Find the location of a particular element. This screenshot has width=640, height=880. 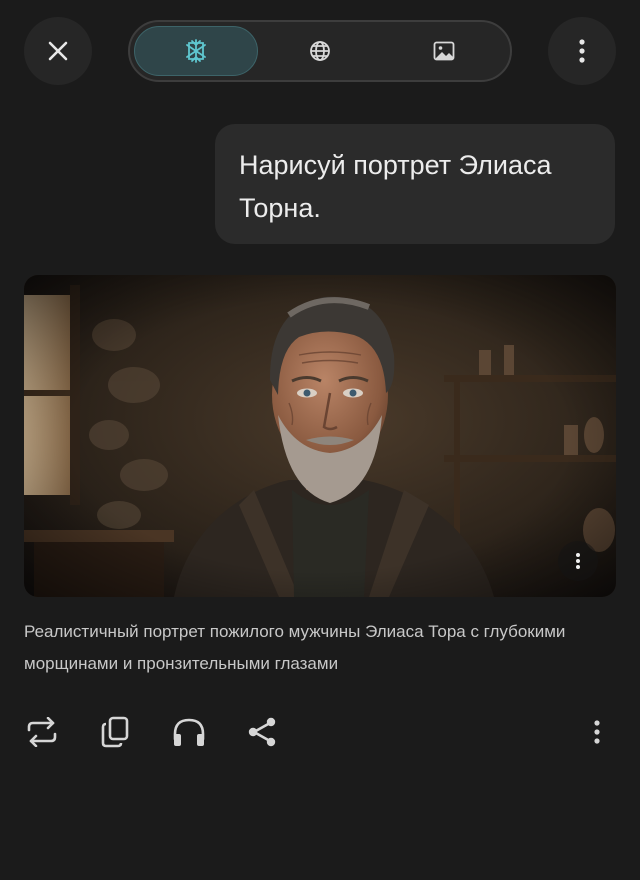

sparkle-icon is located at coordinates (196, 51).